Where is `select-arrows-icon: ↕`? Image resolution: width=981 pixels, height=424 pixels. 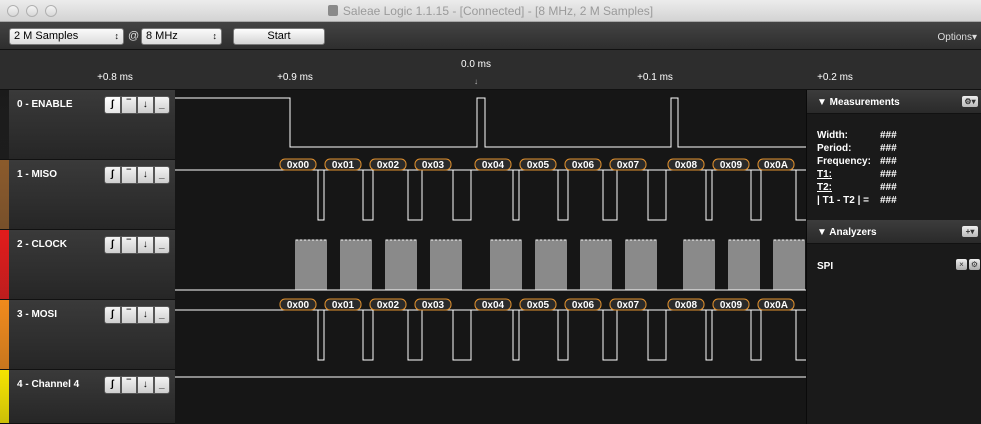
select-arrows-icon: ↕ is located at coordinates (215, 36).